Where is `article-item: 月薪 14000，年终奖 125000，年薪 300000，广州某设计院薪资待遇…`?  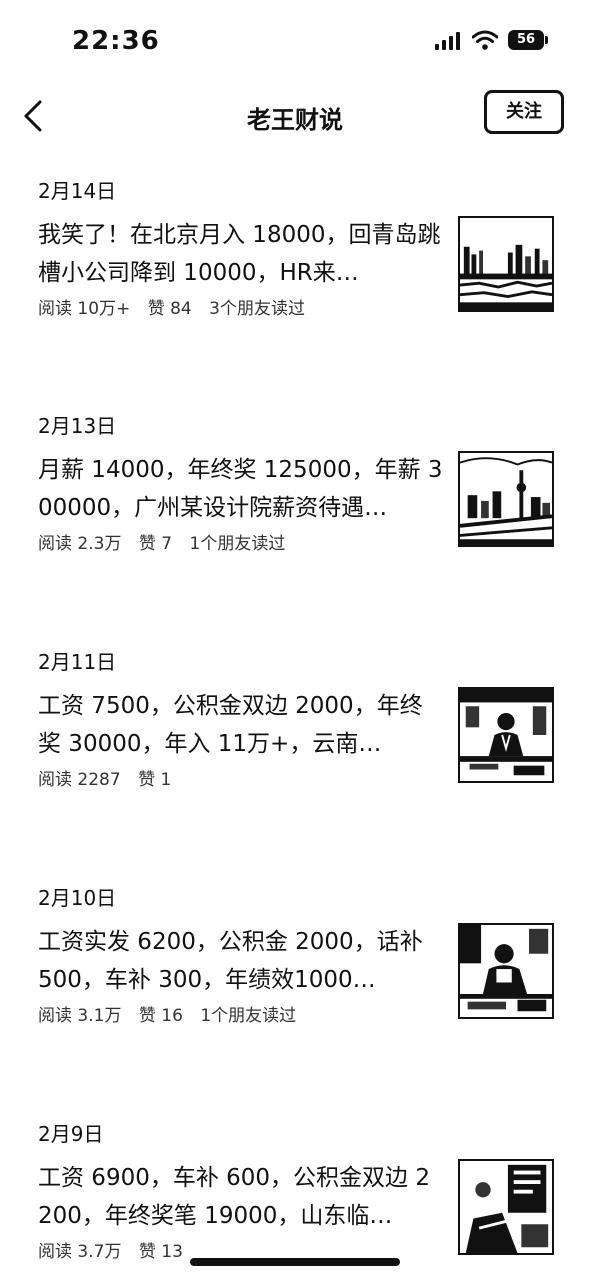
article-item: 月薪 14000，年终奖 125000，年薪 300000，广州某设计院薪资待遇… is located at coordinates (298, 502).